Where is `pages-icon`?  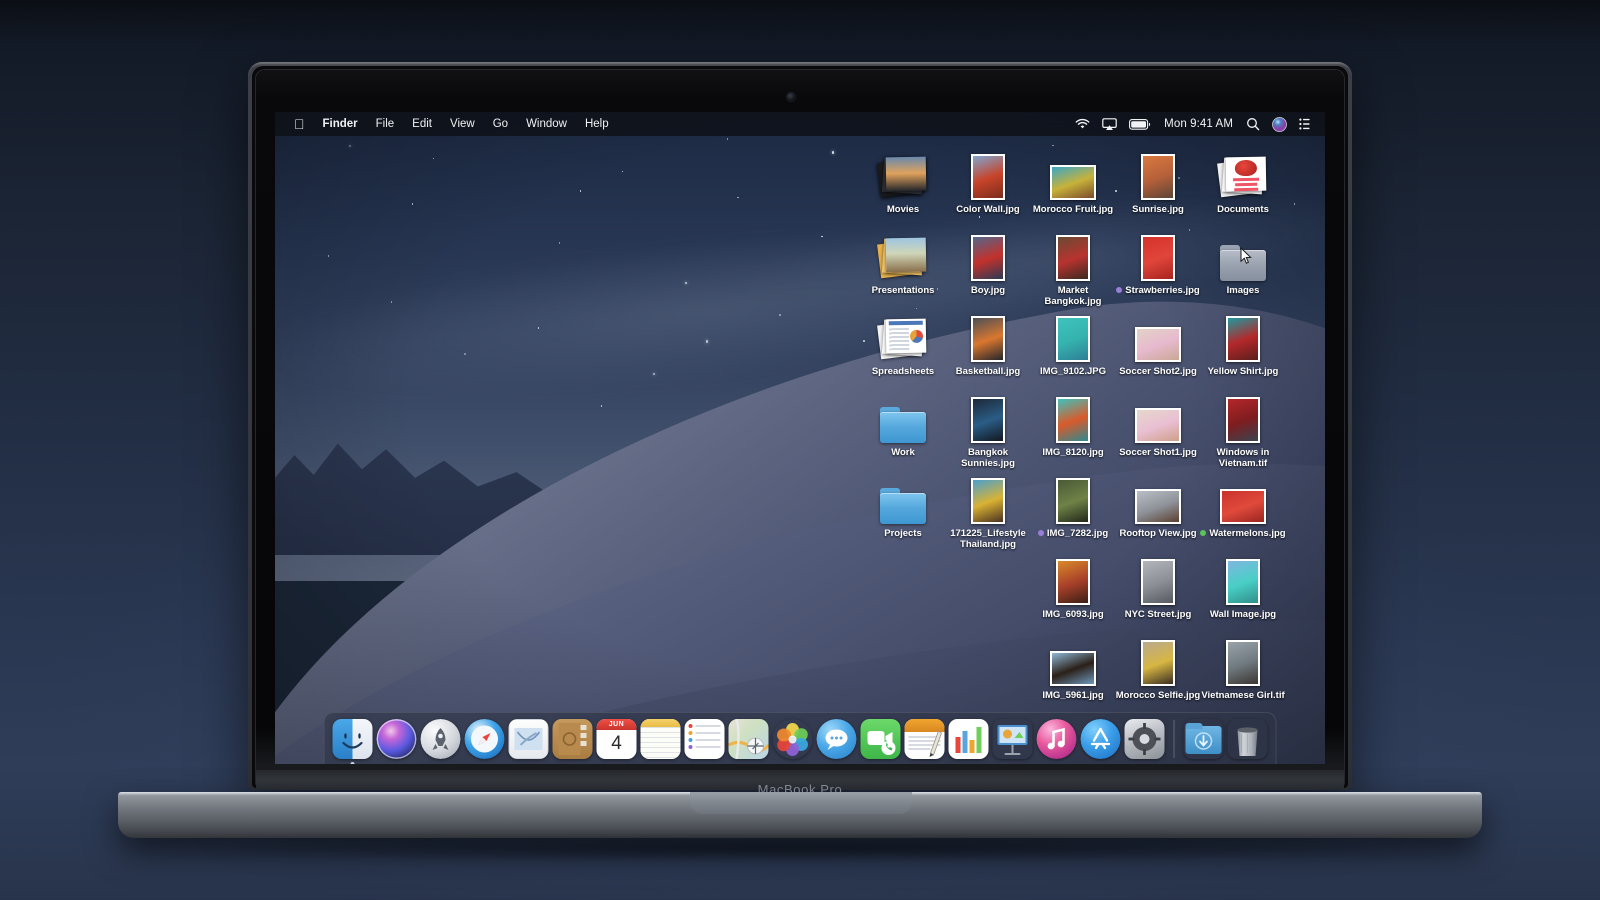 pages-icon is located at coordinates (924, 738).